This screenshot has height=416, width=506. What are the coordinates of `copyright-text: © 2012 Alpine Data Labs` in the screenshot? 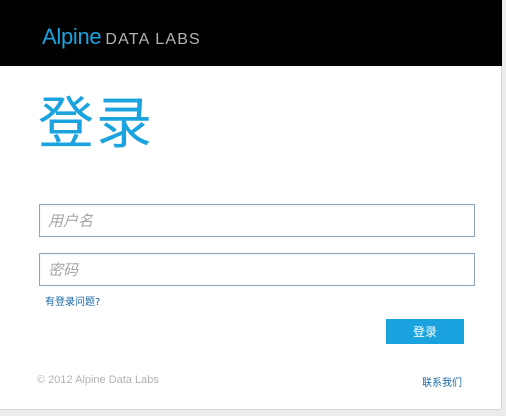 It's located at (98, 380).